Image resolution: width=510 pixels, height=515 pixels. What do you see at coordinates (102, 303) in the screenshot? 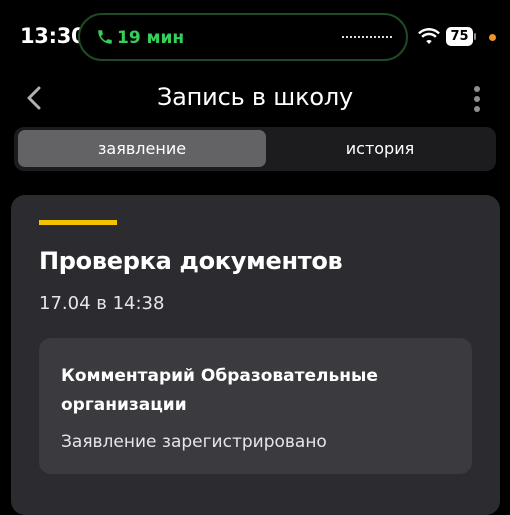
I see `status-timestamp: 17.04 в 14:38` at bounding box center [102, 303].